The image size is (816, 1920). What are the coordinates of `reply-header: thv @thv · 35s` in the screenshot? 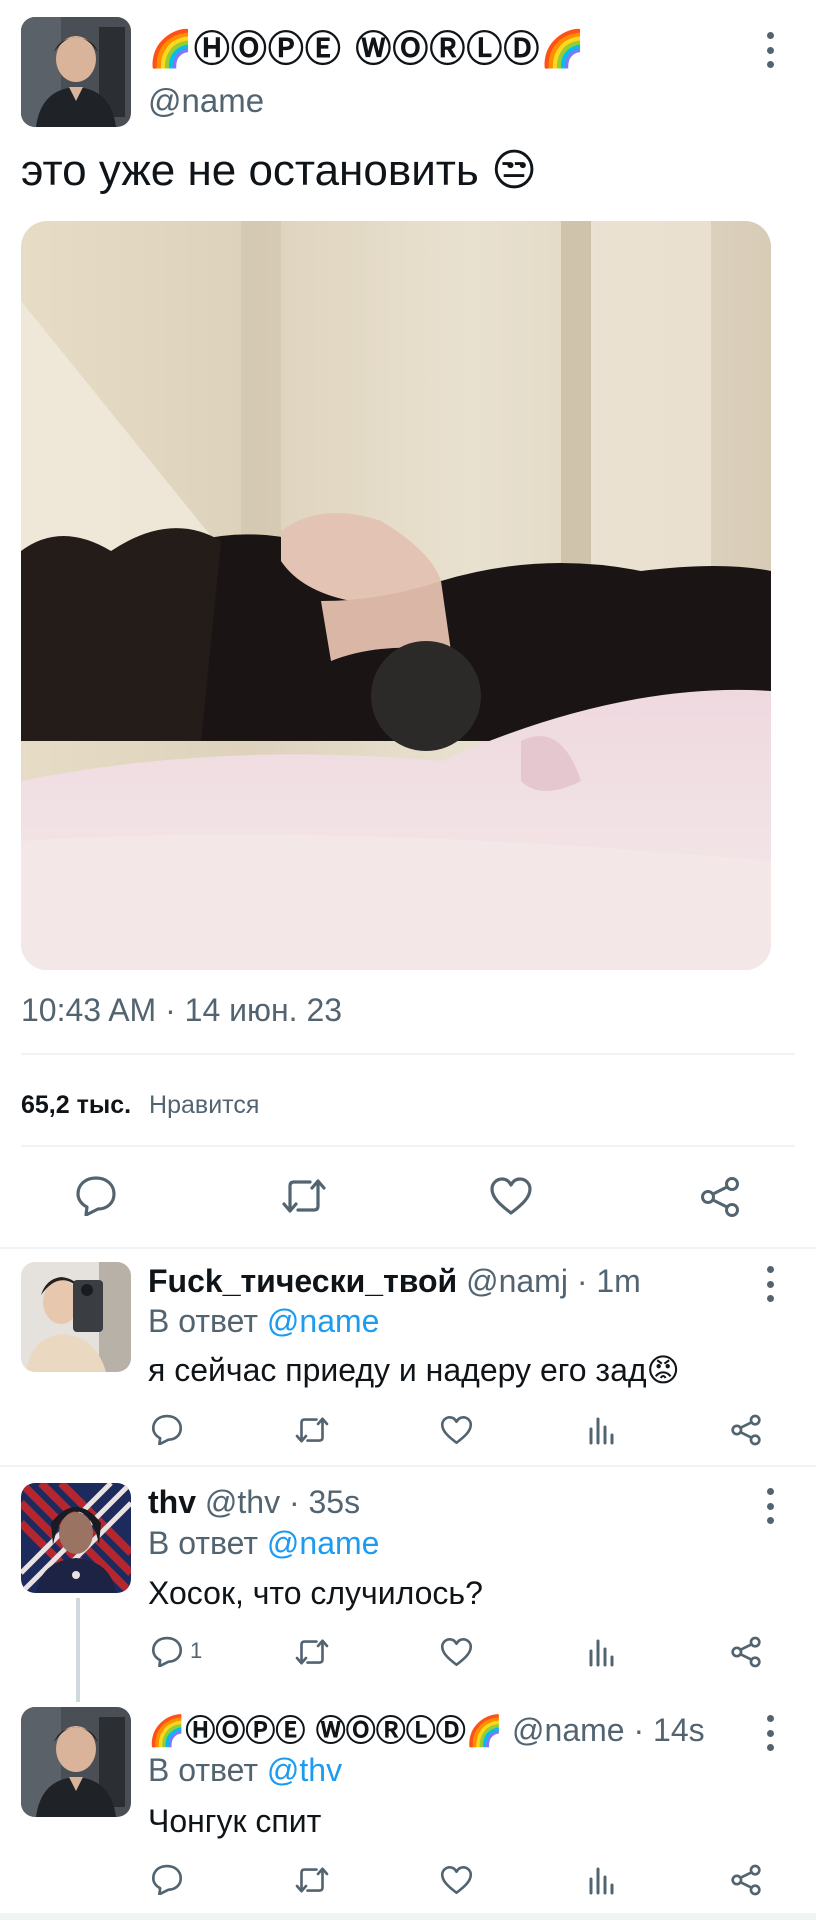 It's located at (254, 1502).